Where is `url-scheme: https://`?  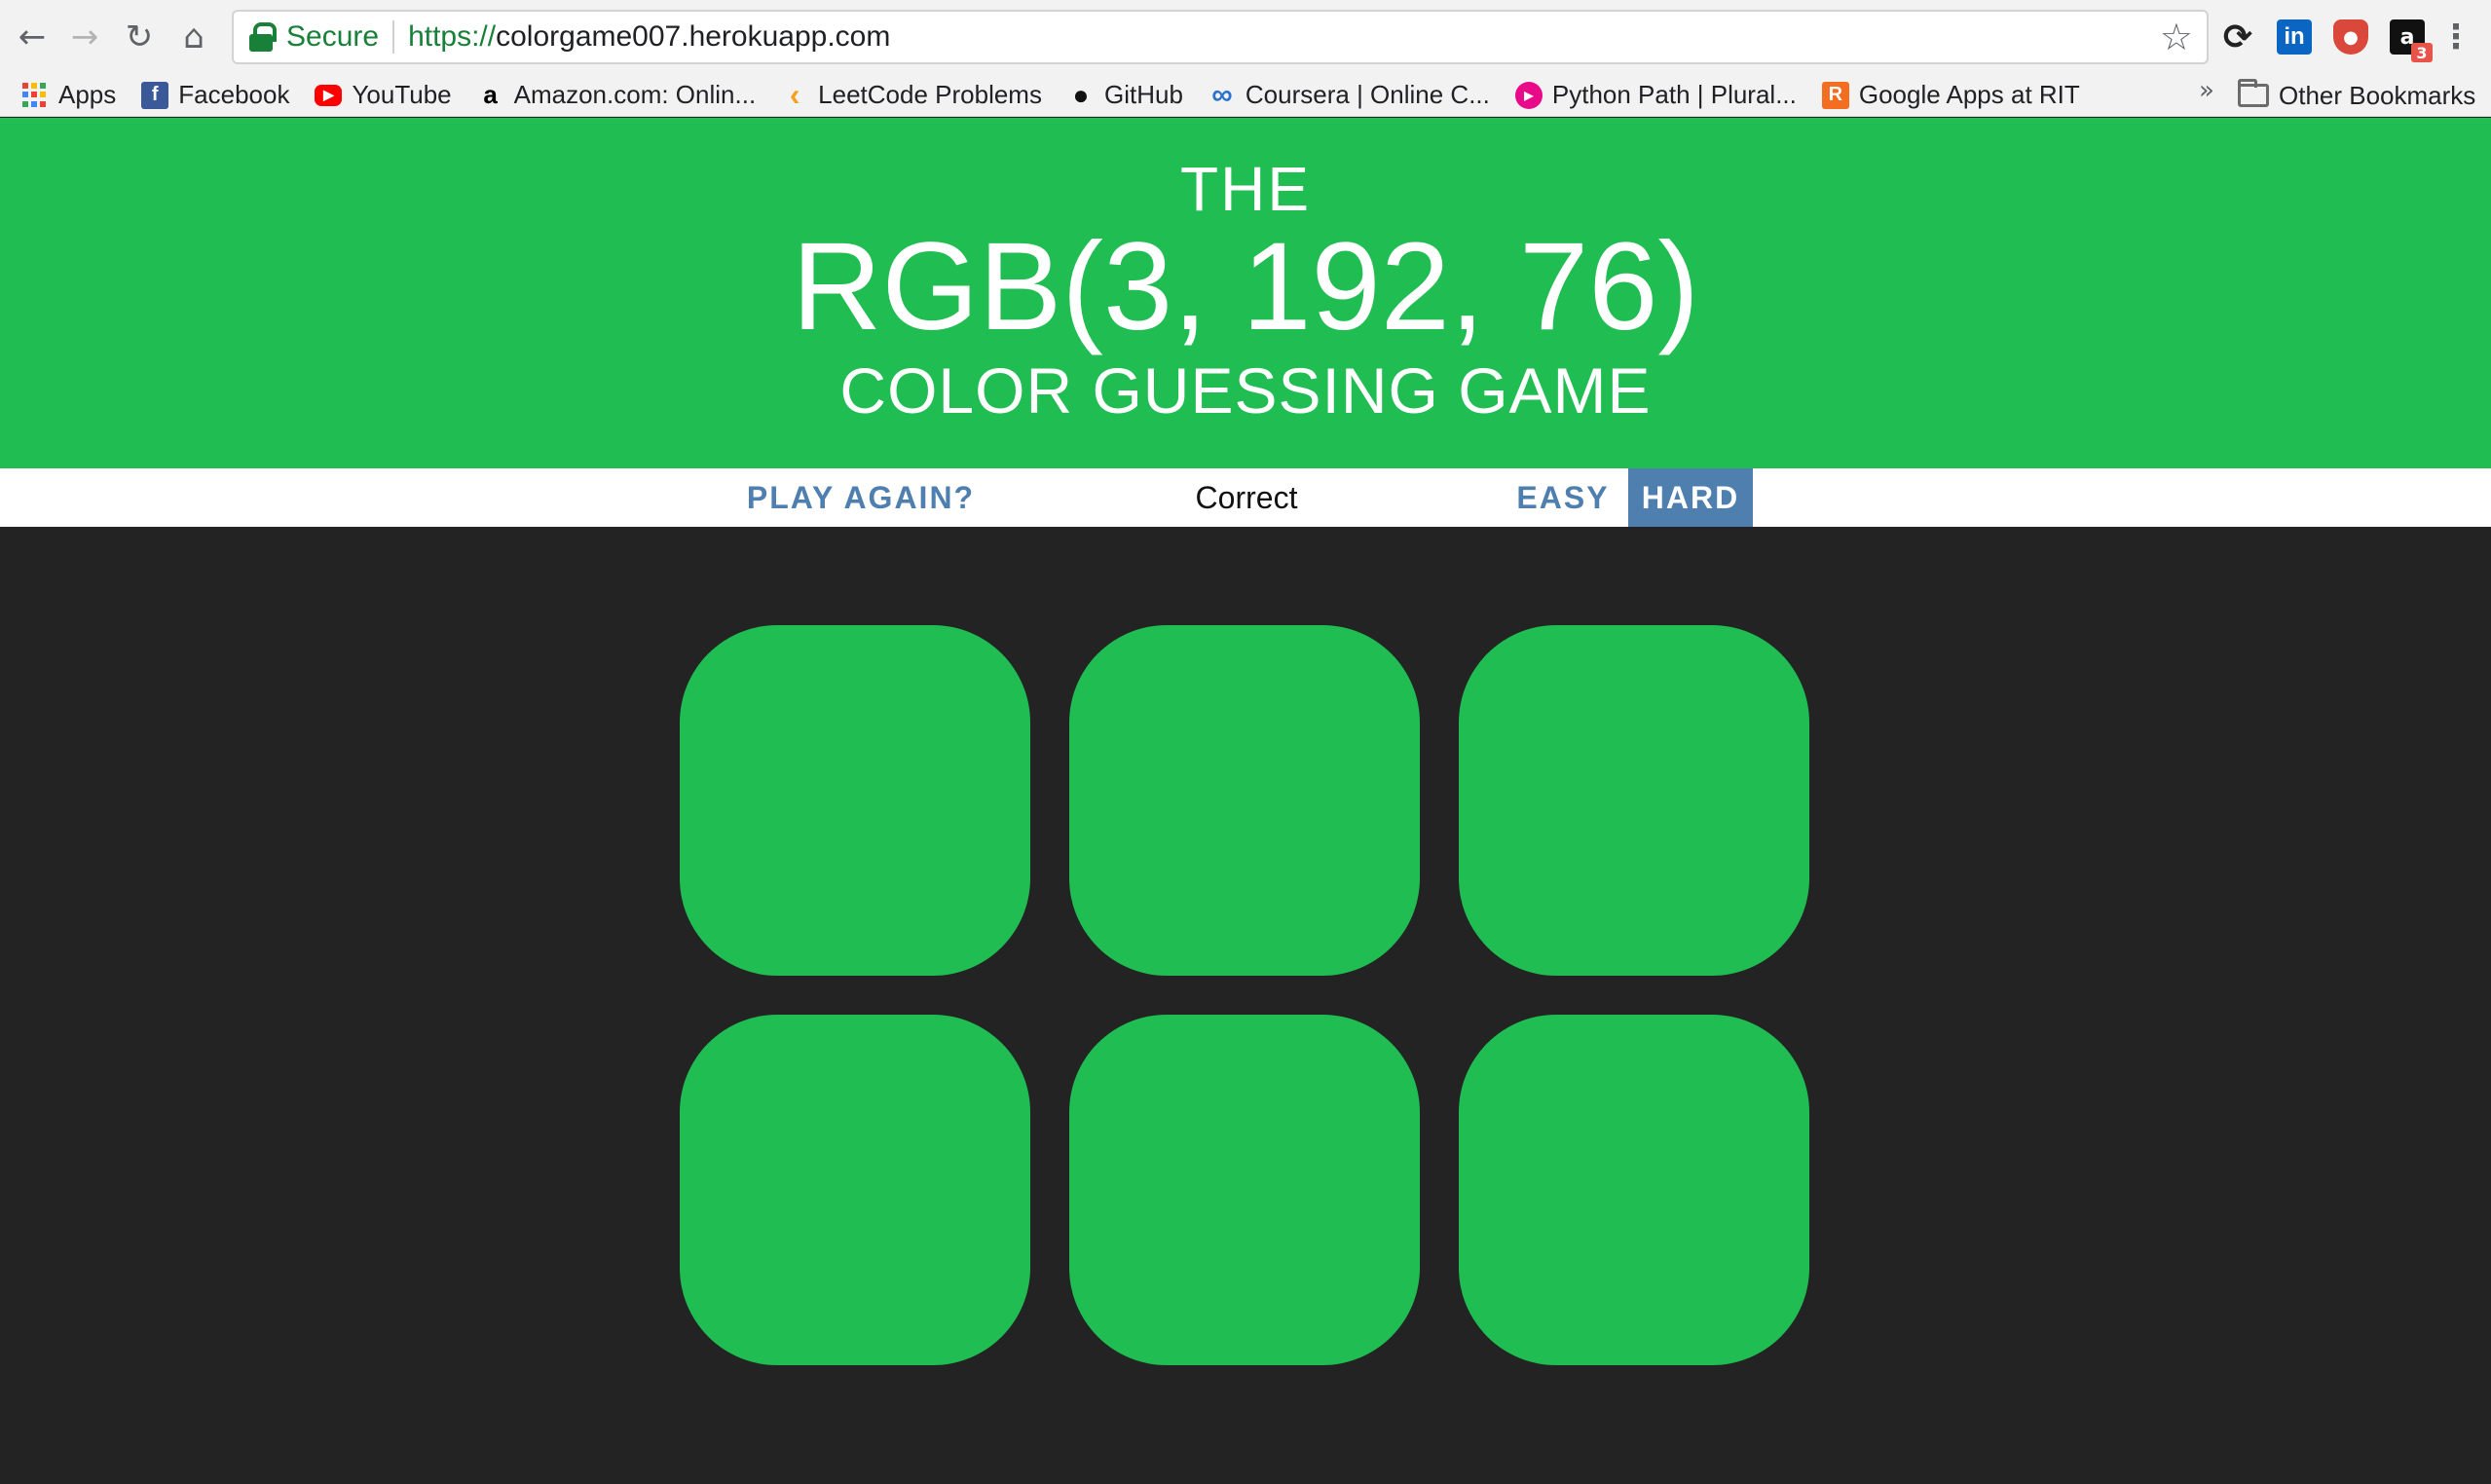
url-scheme: https:// is located at coordinates (452, 36).